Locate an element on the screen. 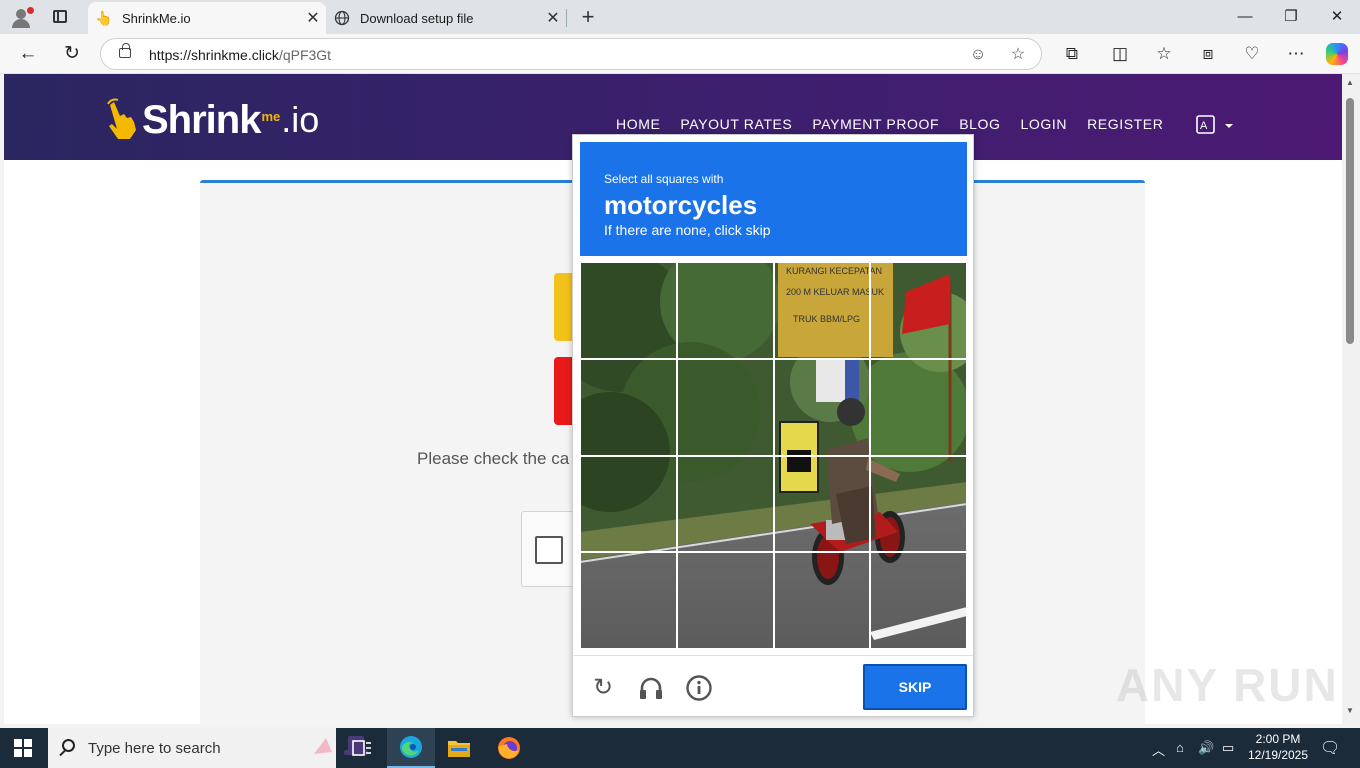  file-explorer-icon is located at coordinates (459, 748).